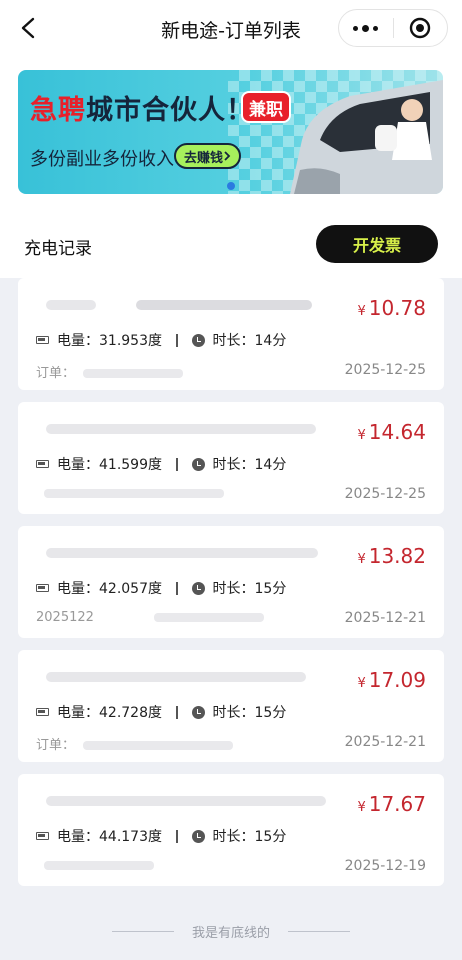 Image resolution: width=462 pixels, height=960 pixels. I want to click on order-meta: 电量： 41.599度 时长： 14分, so click(161, 464).